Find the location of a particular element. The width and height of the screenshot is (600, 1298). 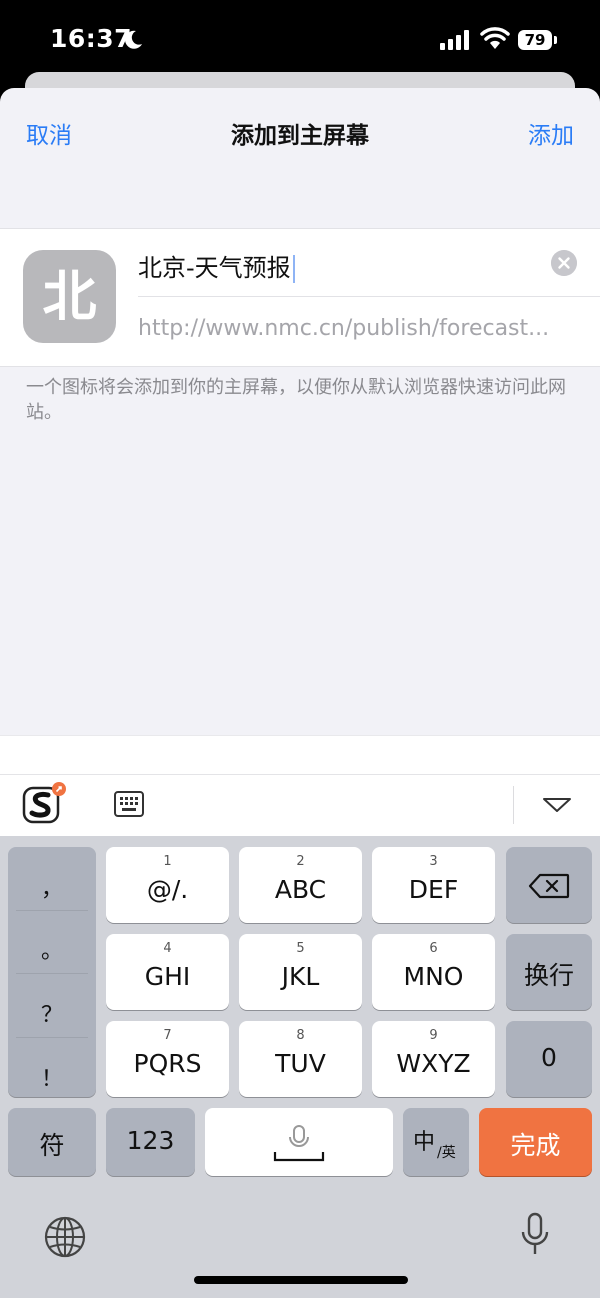

symbols-key: 符 is located at coordinates (52, 1142).